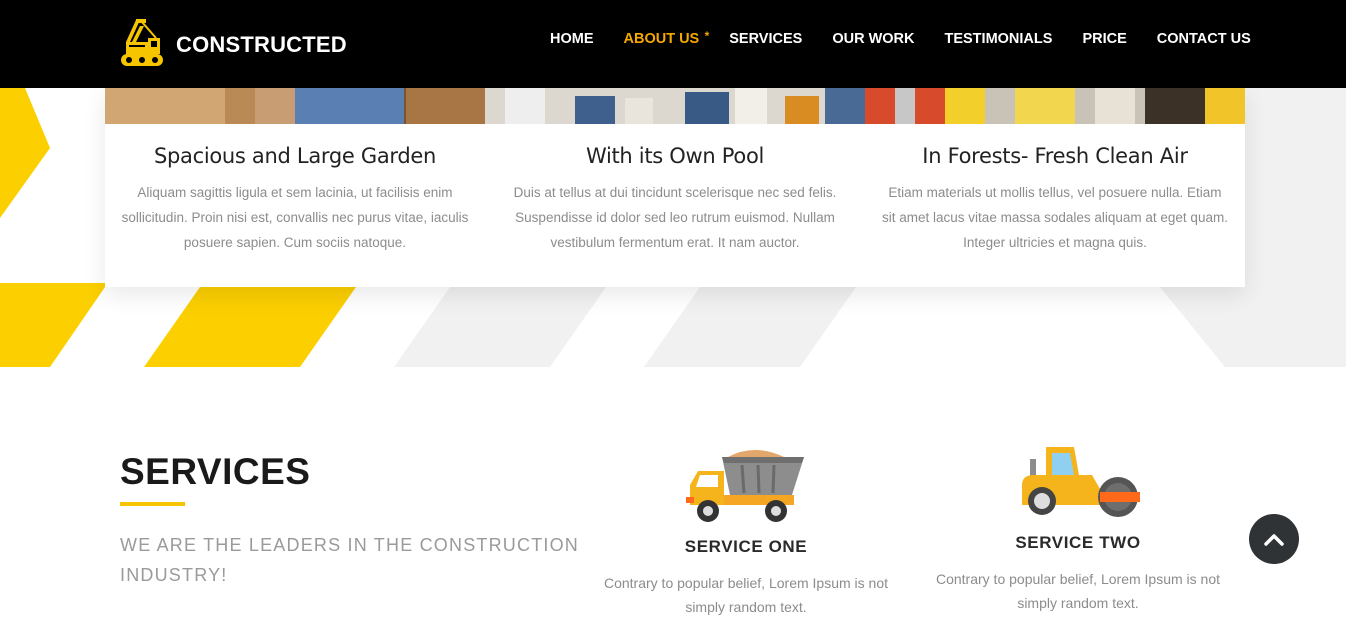  What do you see at coordinates (707, 36) in the screenshot?
I see `active-marker: *` at bounding box center [707, 36].